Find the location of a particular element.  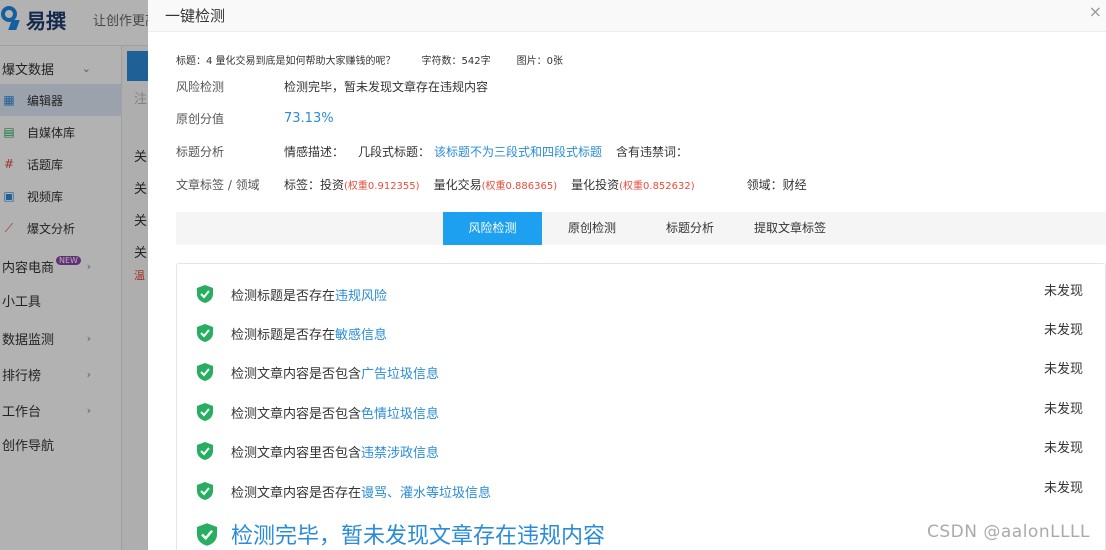

check-highlight: 敏感信息 is located at coordinates (361, 335).